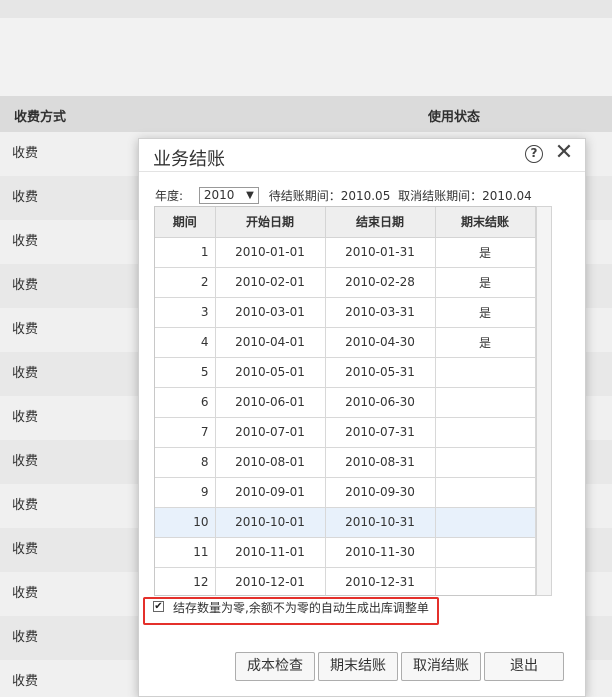  Describe the element at coordinates (270, 552) in the screenshot. I see `table-cell: 2010-11-01` at that location.